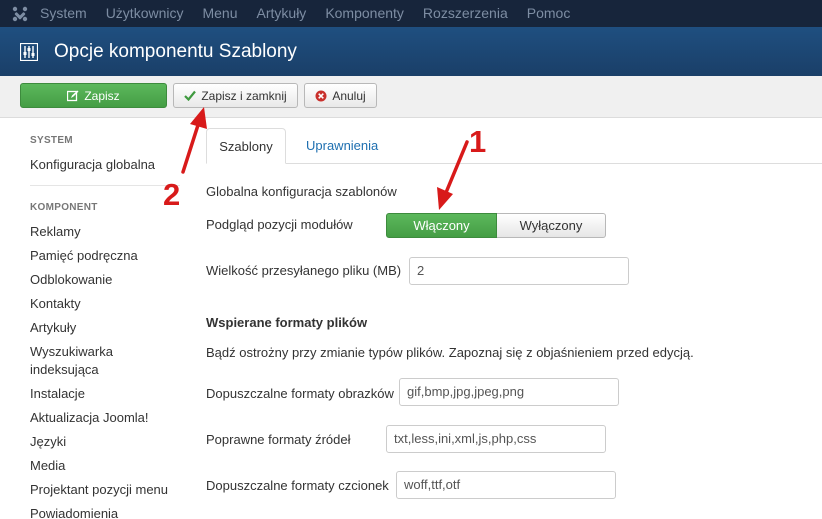 The image size is (822, 519). I want to click on sidebar-item-media: Media, so click(47, 465).